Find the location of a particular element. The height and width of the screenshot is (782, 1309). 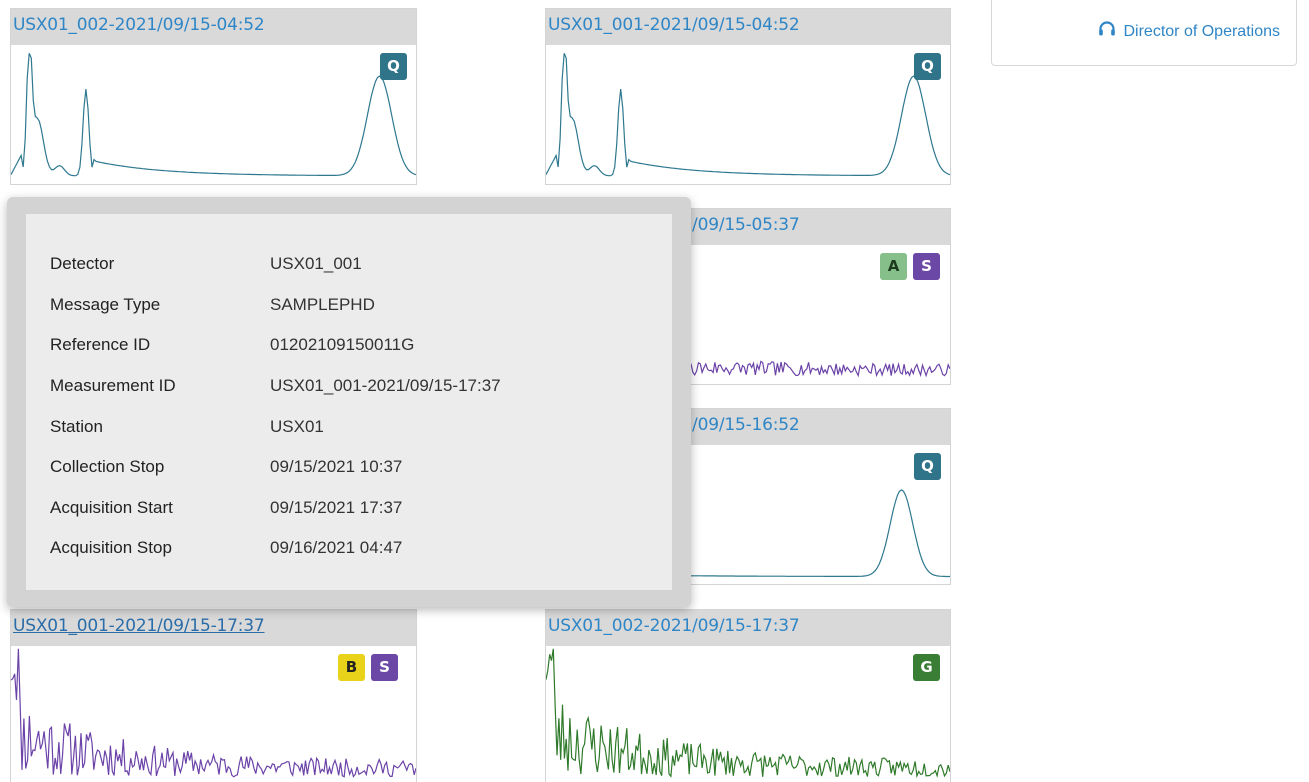

detail-key: Acquisition Start is located at coordinates (111, 507).